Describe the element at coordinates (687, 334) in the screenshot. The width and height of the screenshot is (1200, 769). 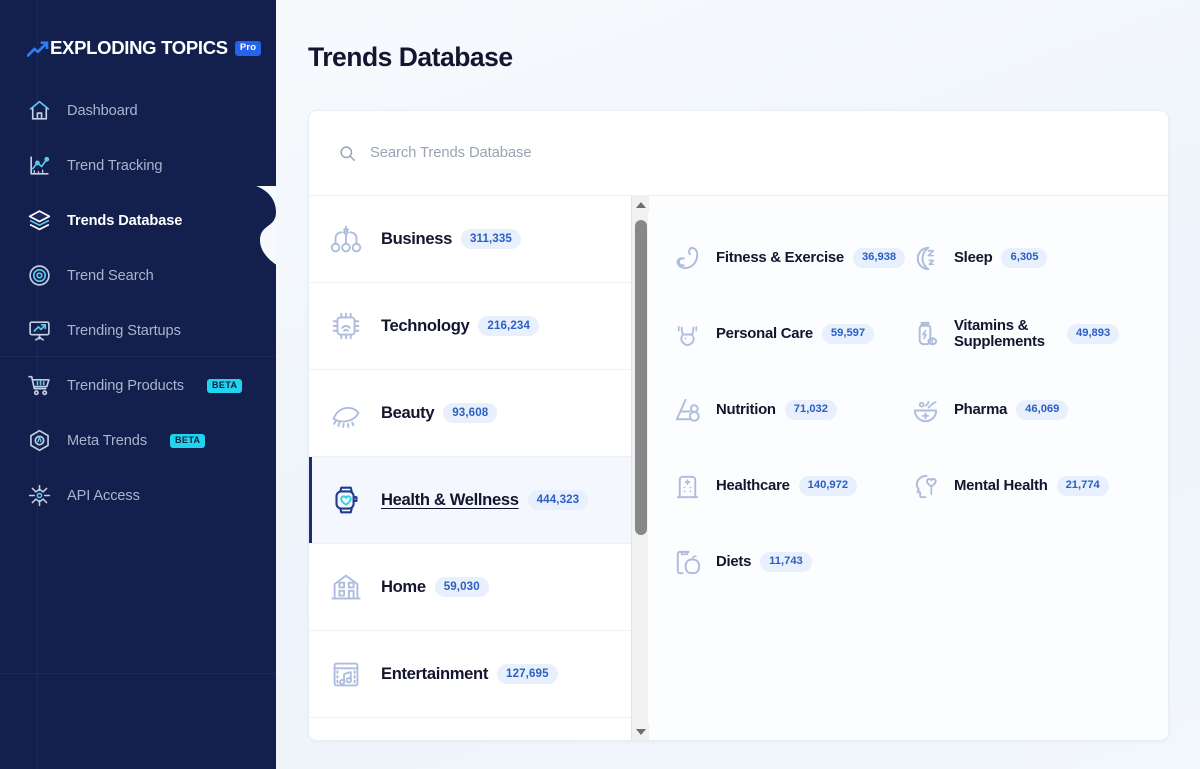
I see `body-care-icon` at that location.